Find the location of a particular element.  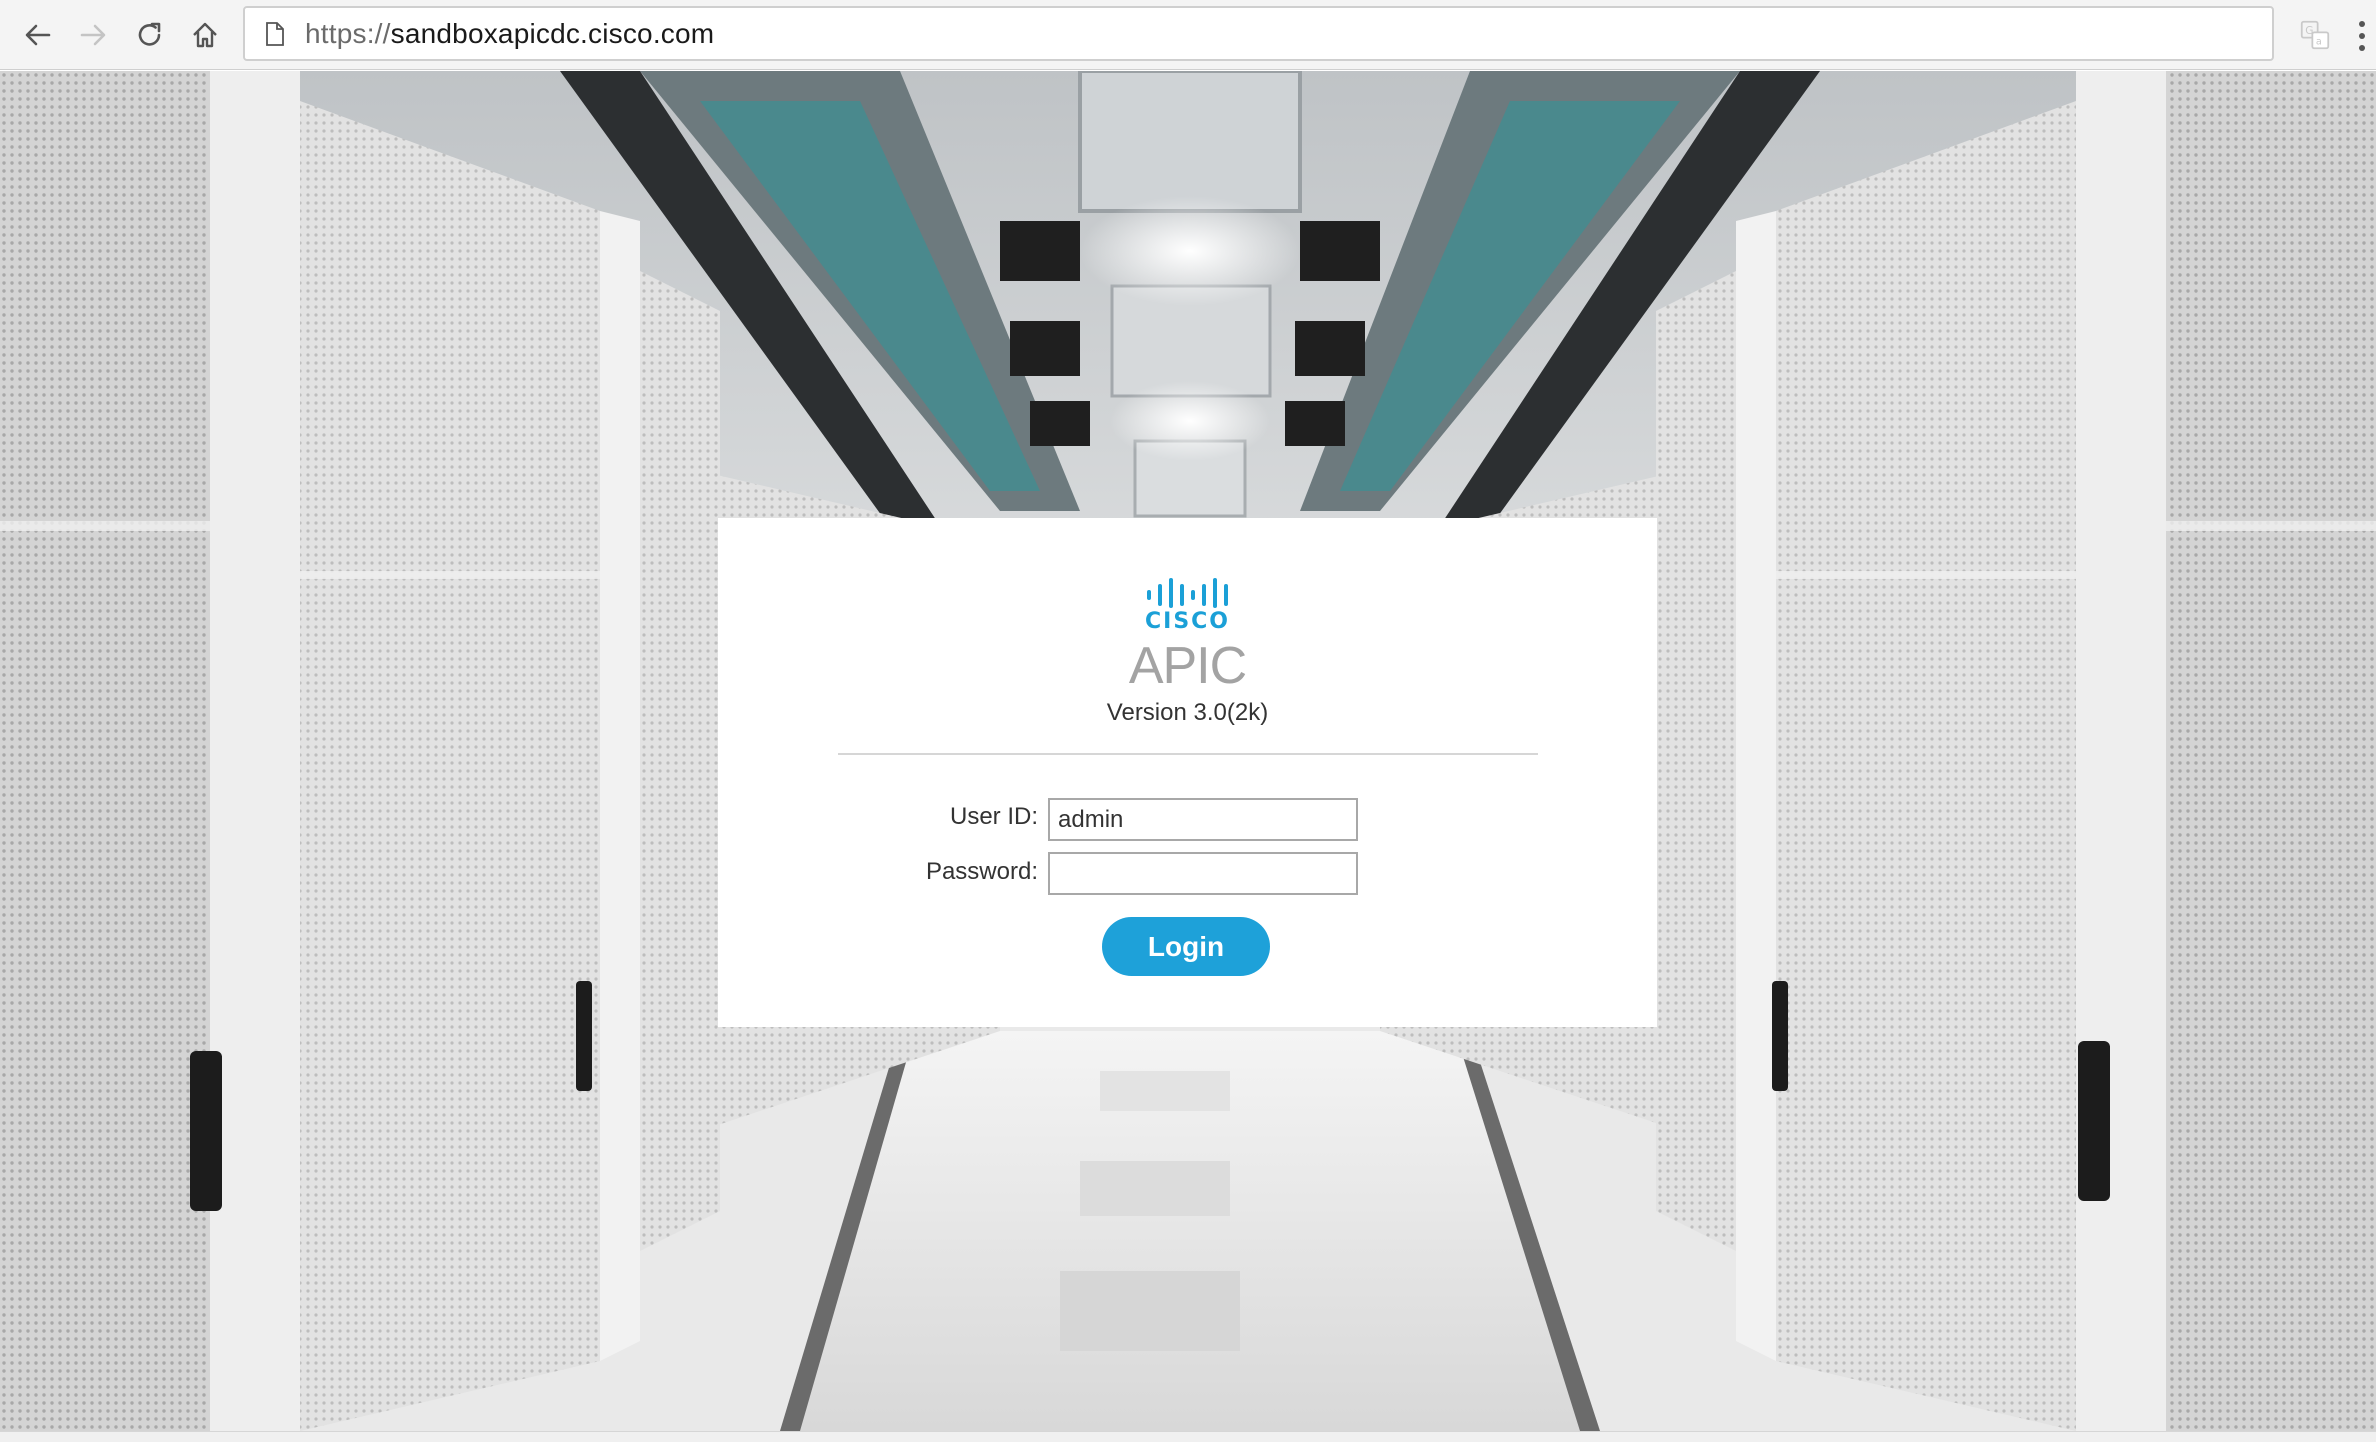

reload-button is located at coordinates (150, 35).